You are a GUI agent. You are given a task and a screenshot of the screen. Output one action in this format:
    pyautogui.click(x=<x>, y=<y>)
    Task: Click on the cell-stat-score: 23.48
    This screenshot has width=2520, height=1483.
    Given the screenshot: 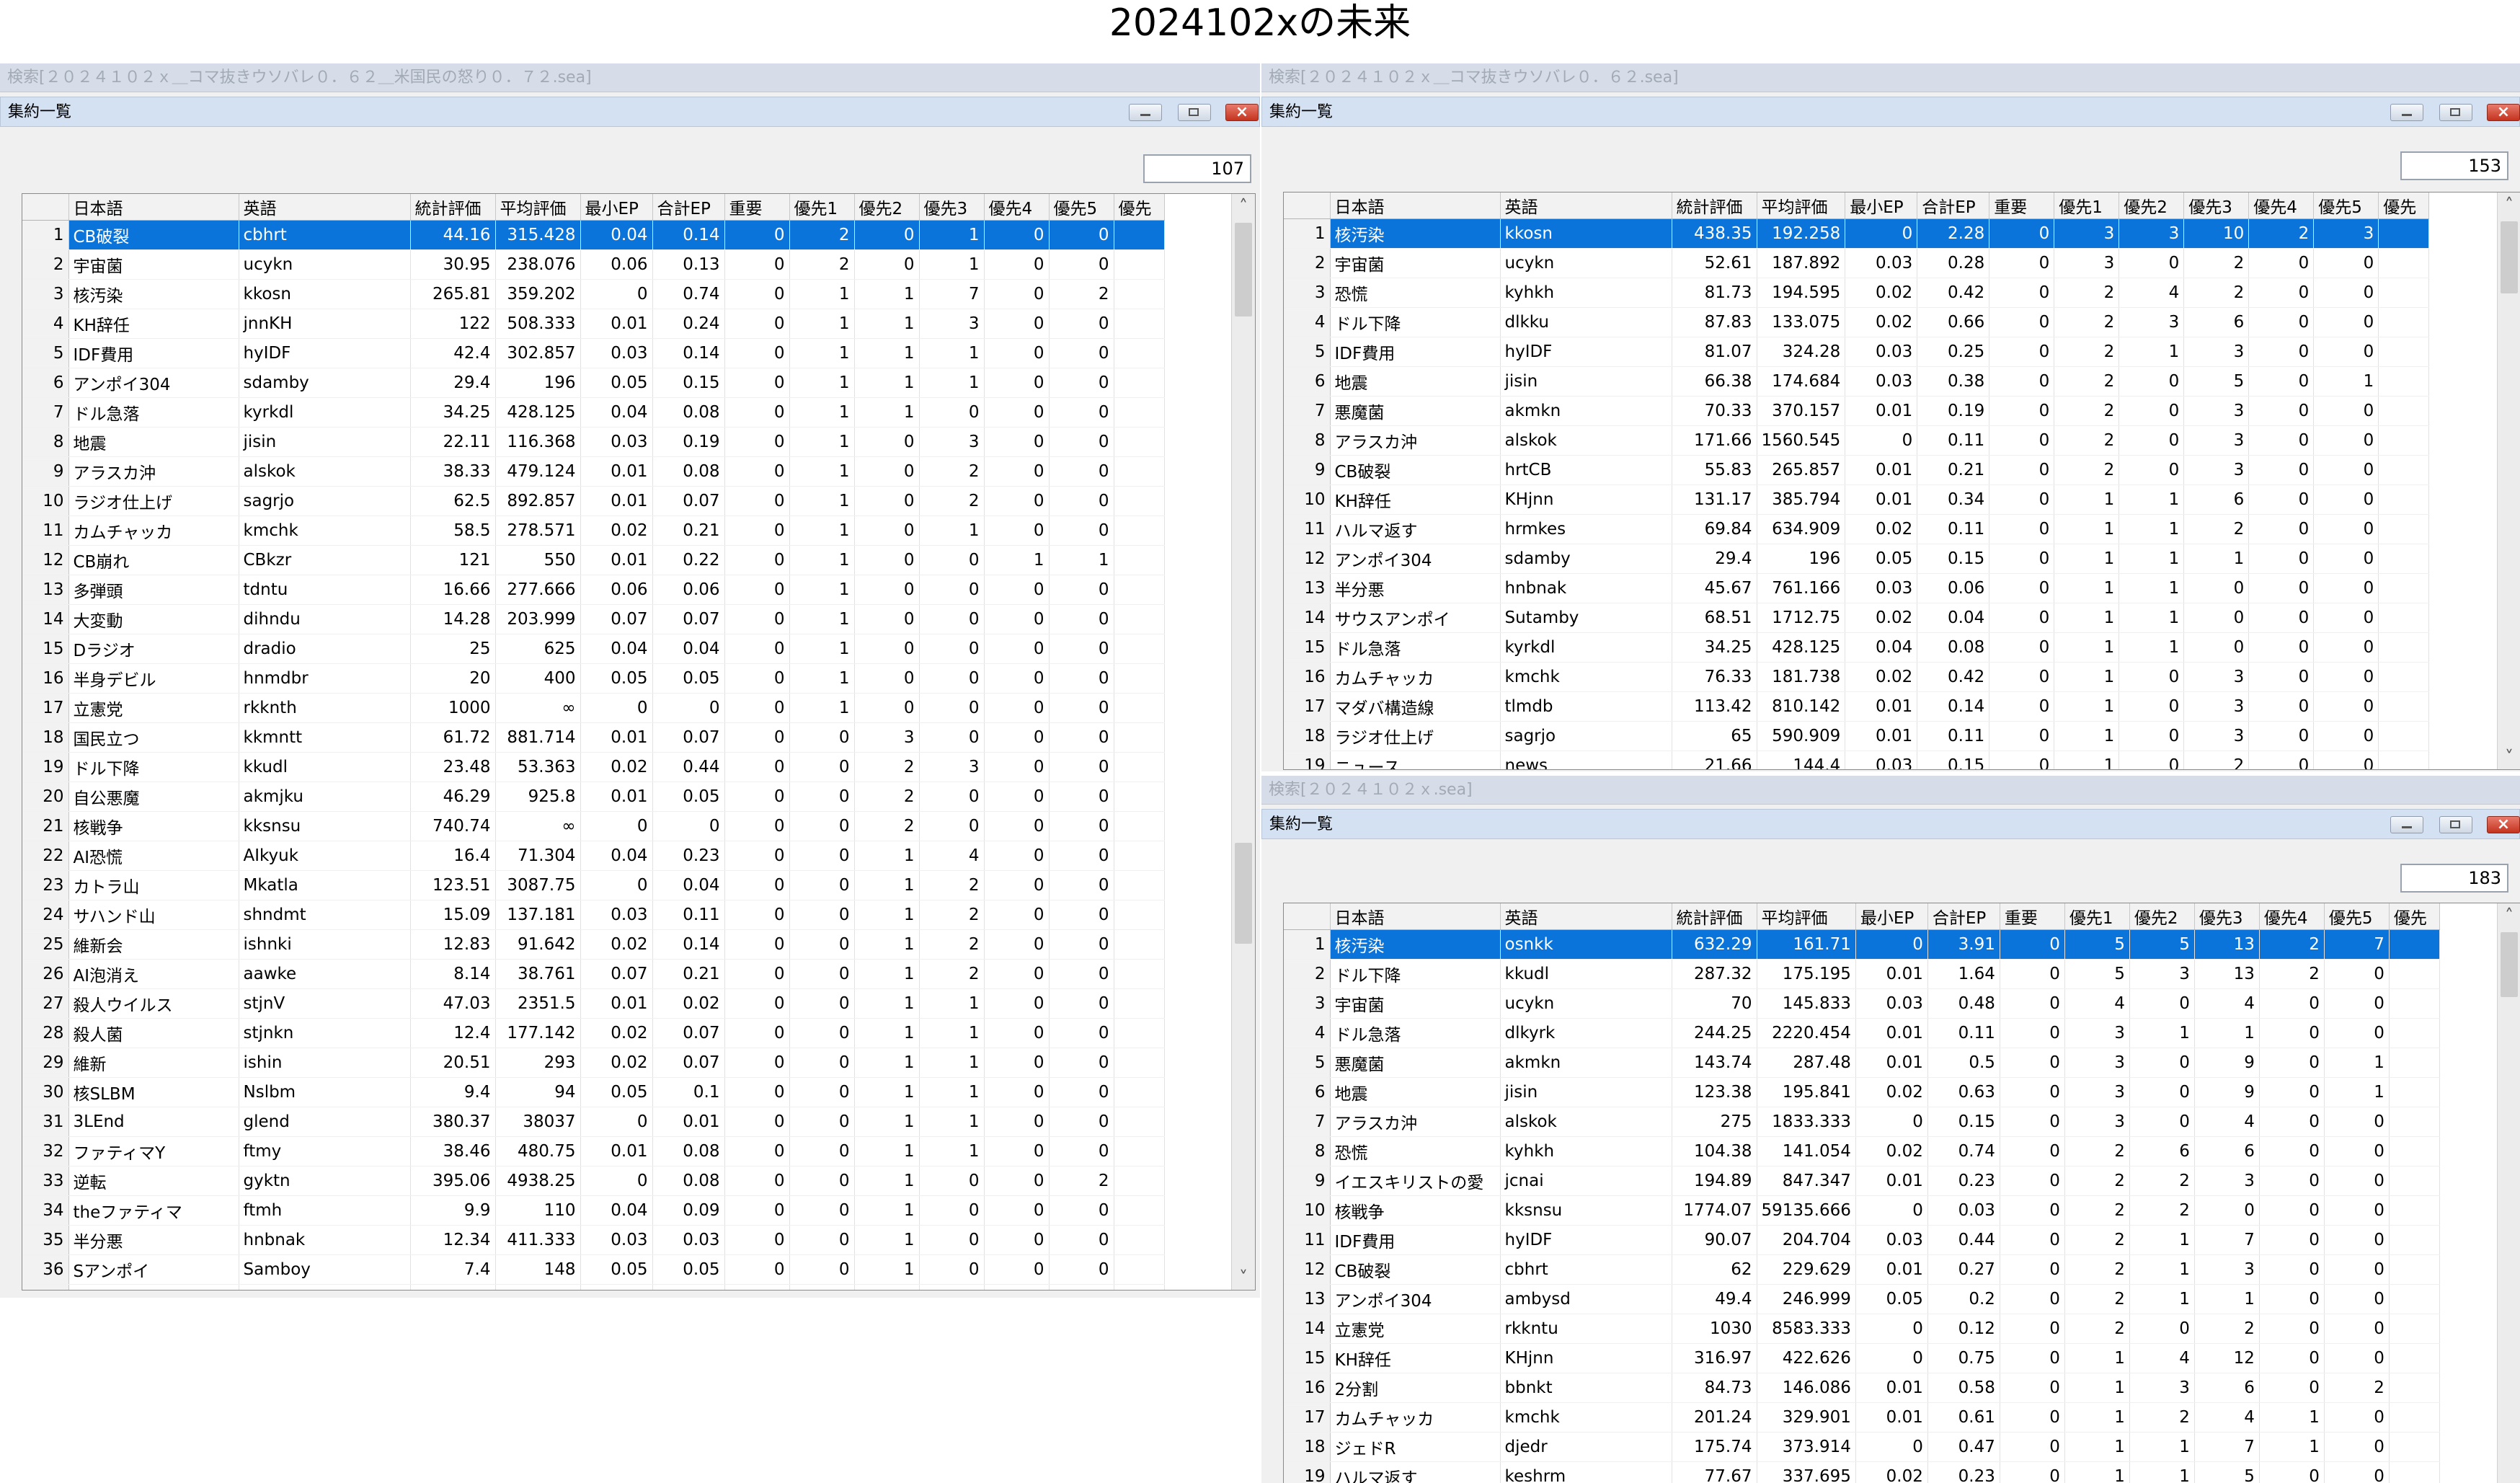 What is the action you would take?
    pyautogui.click(x=453, y=767)
    